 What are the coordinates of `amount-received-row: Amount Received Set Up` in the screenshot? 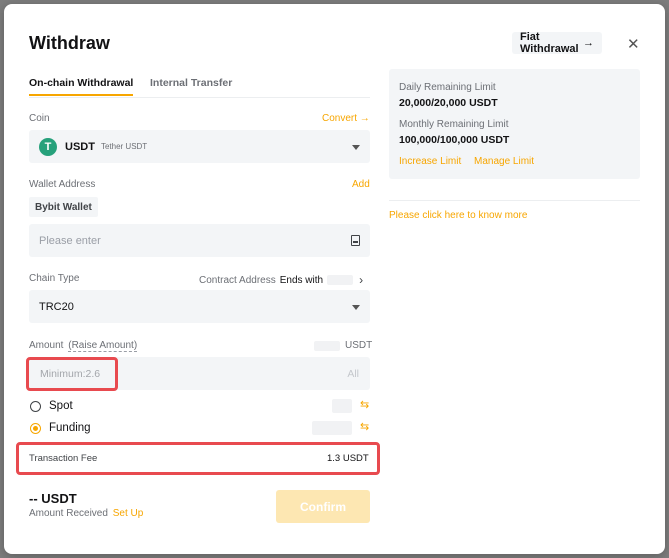 It's located at (86, 513).